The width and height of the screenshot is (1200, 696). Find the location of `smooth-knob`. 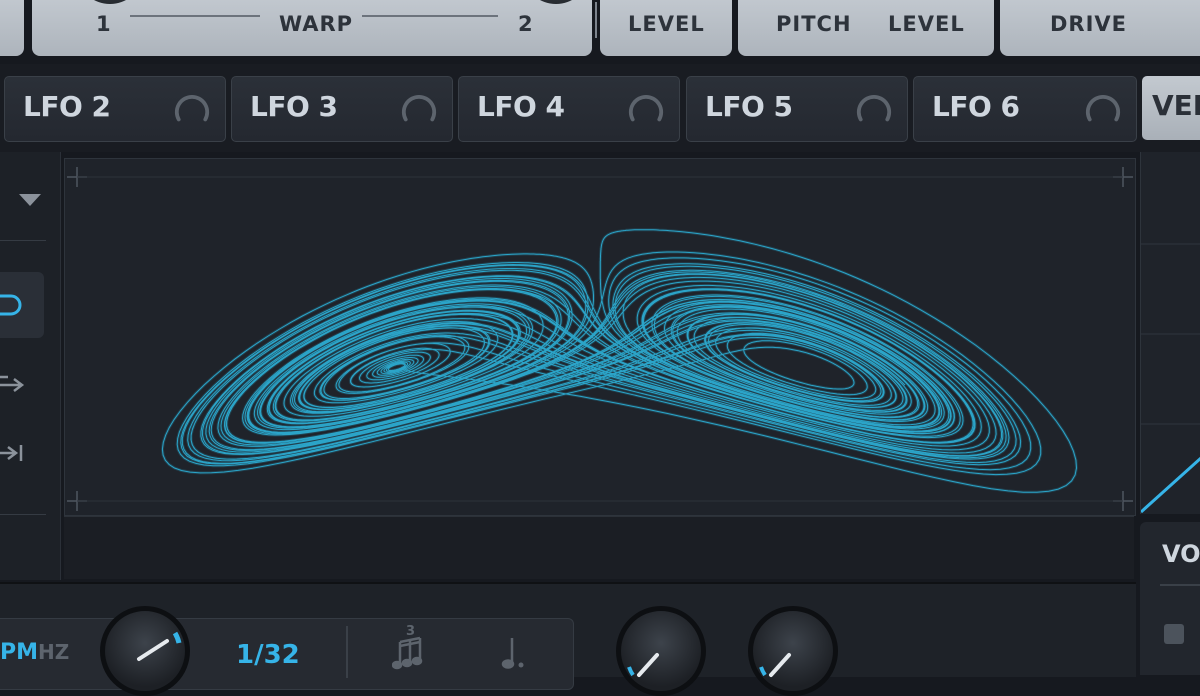

smooth-knob is located at coordinates (793, 651).